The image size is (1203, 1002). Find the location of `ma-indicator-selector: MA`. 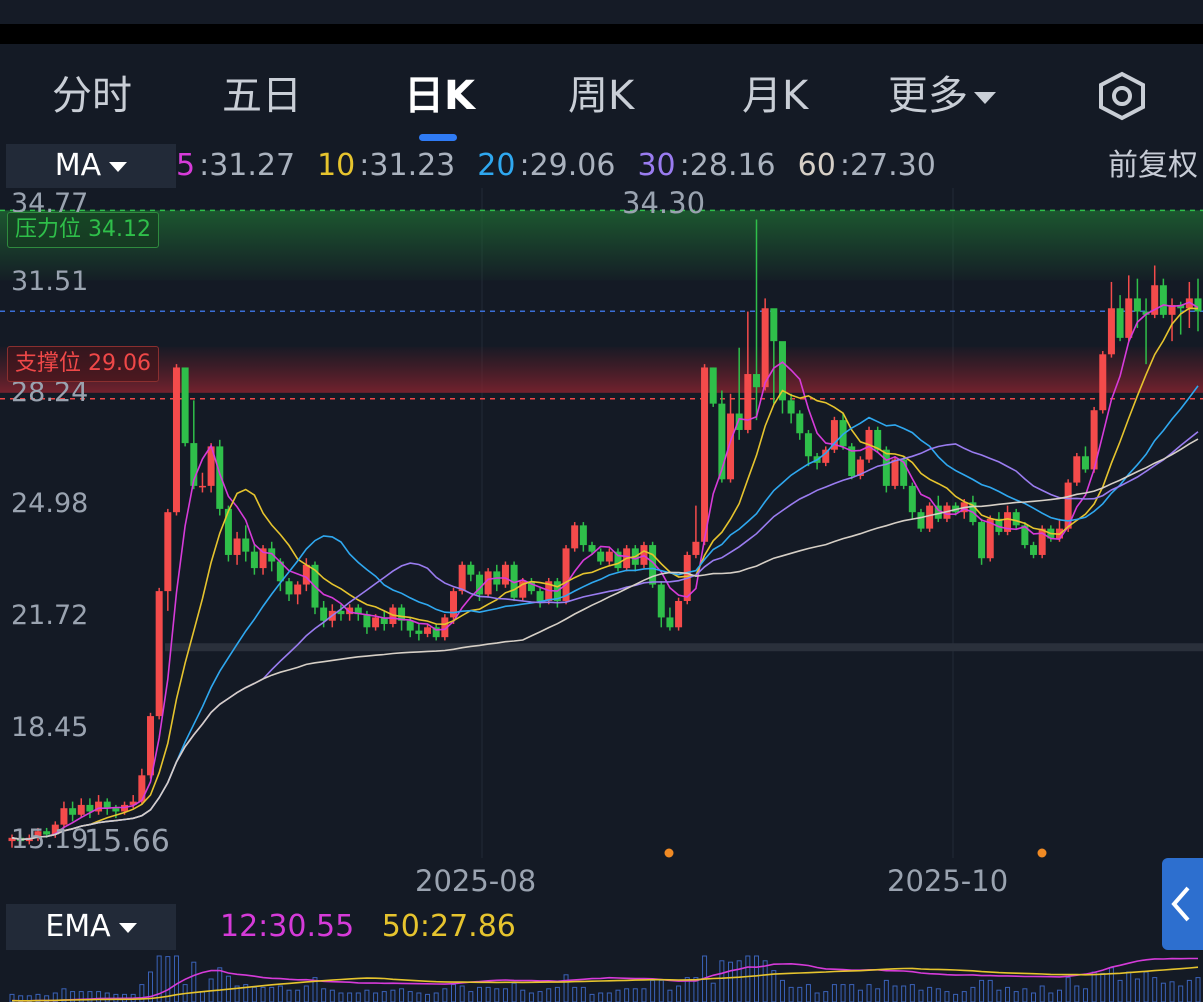

ma-indicator-selector: MA is located at coordinates (91, 166).